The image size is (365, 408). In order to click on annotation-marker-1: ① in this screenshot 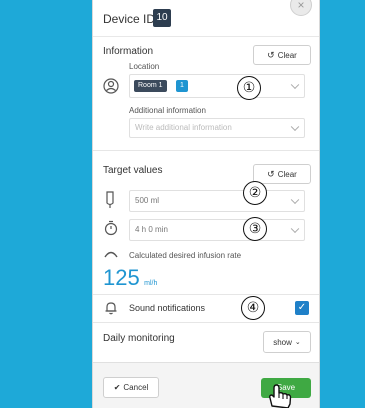, I will do `click(249, 88)`.